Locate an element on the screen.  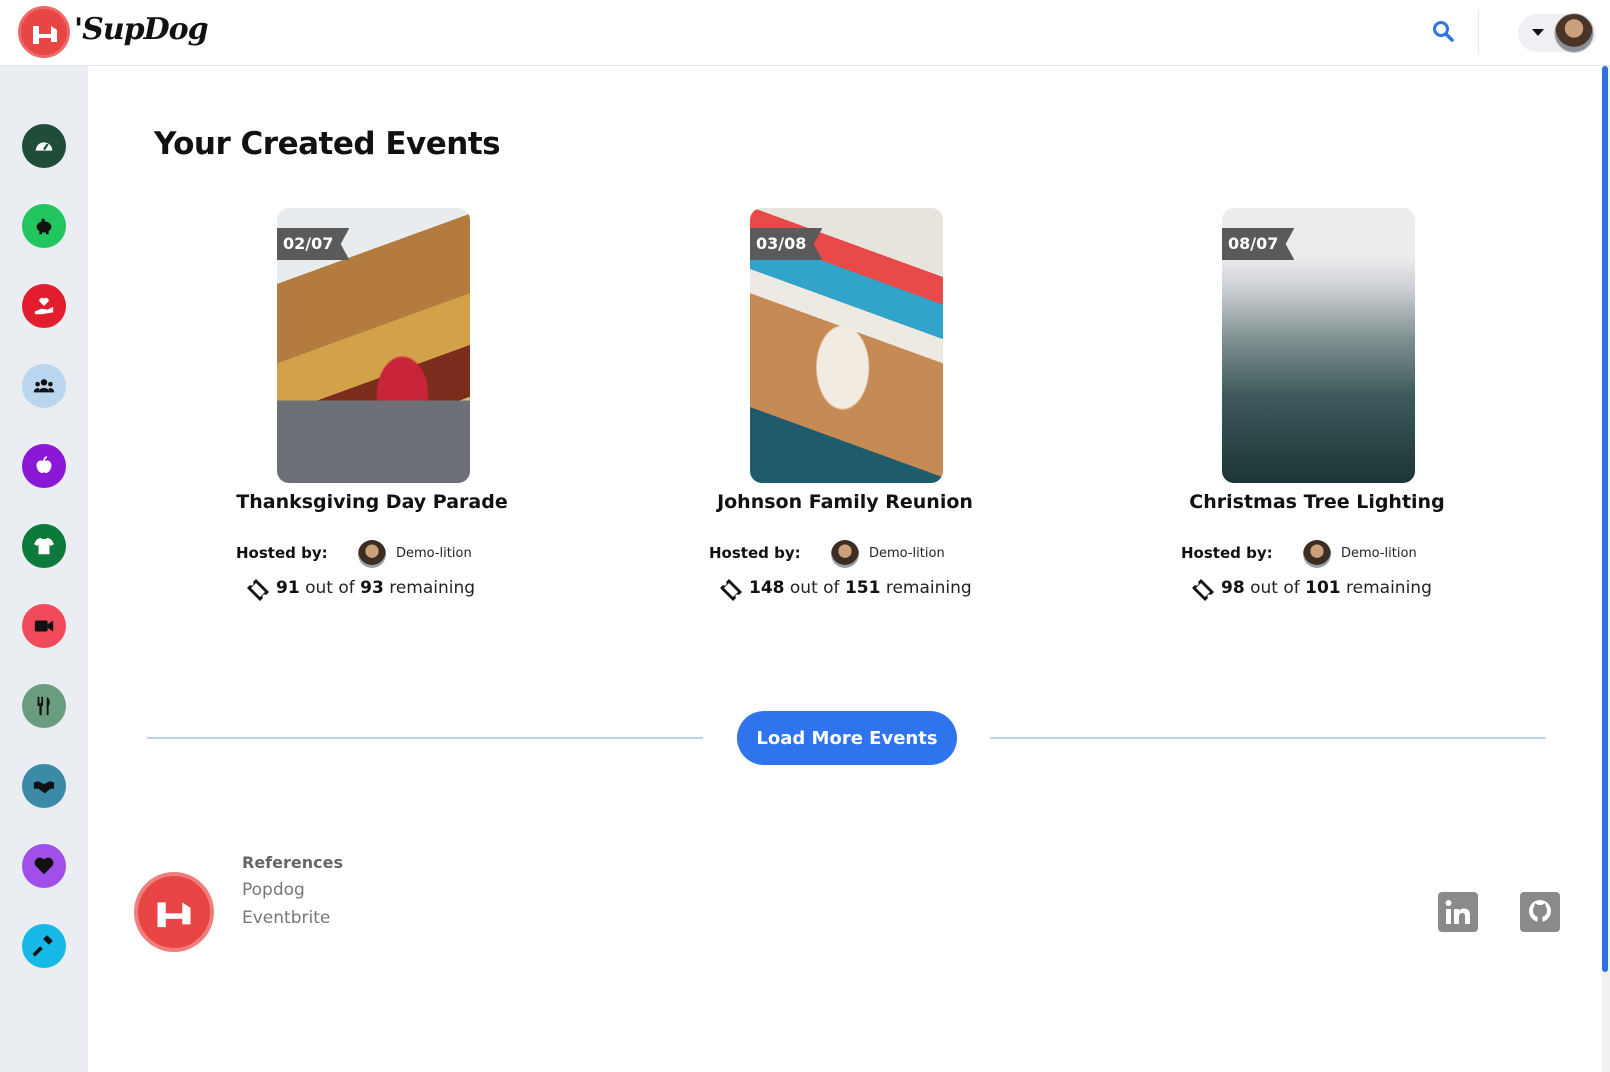
sidebar-item-clothing is located at coordinates (44, 546).